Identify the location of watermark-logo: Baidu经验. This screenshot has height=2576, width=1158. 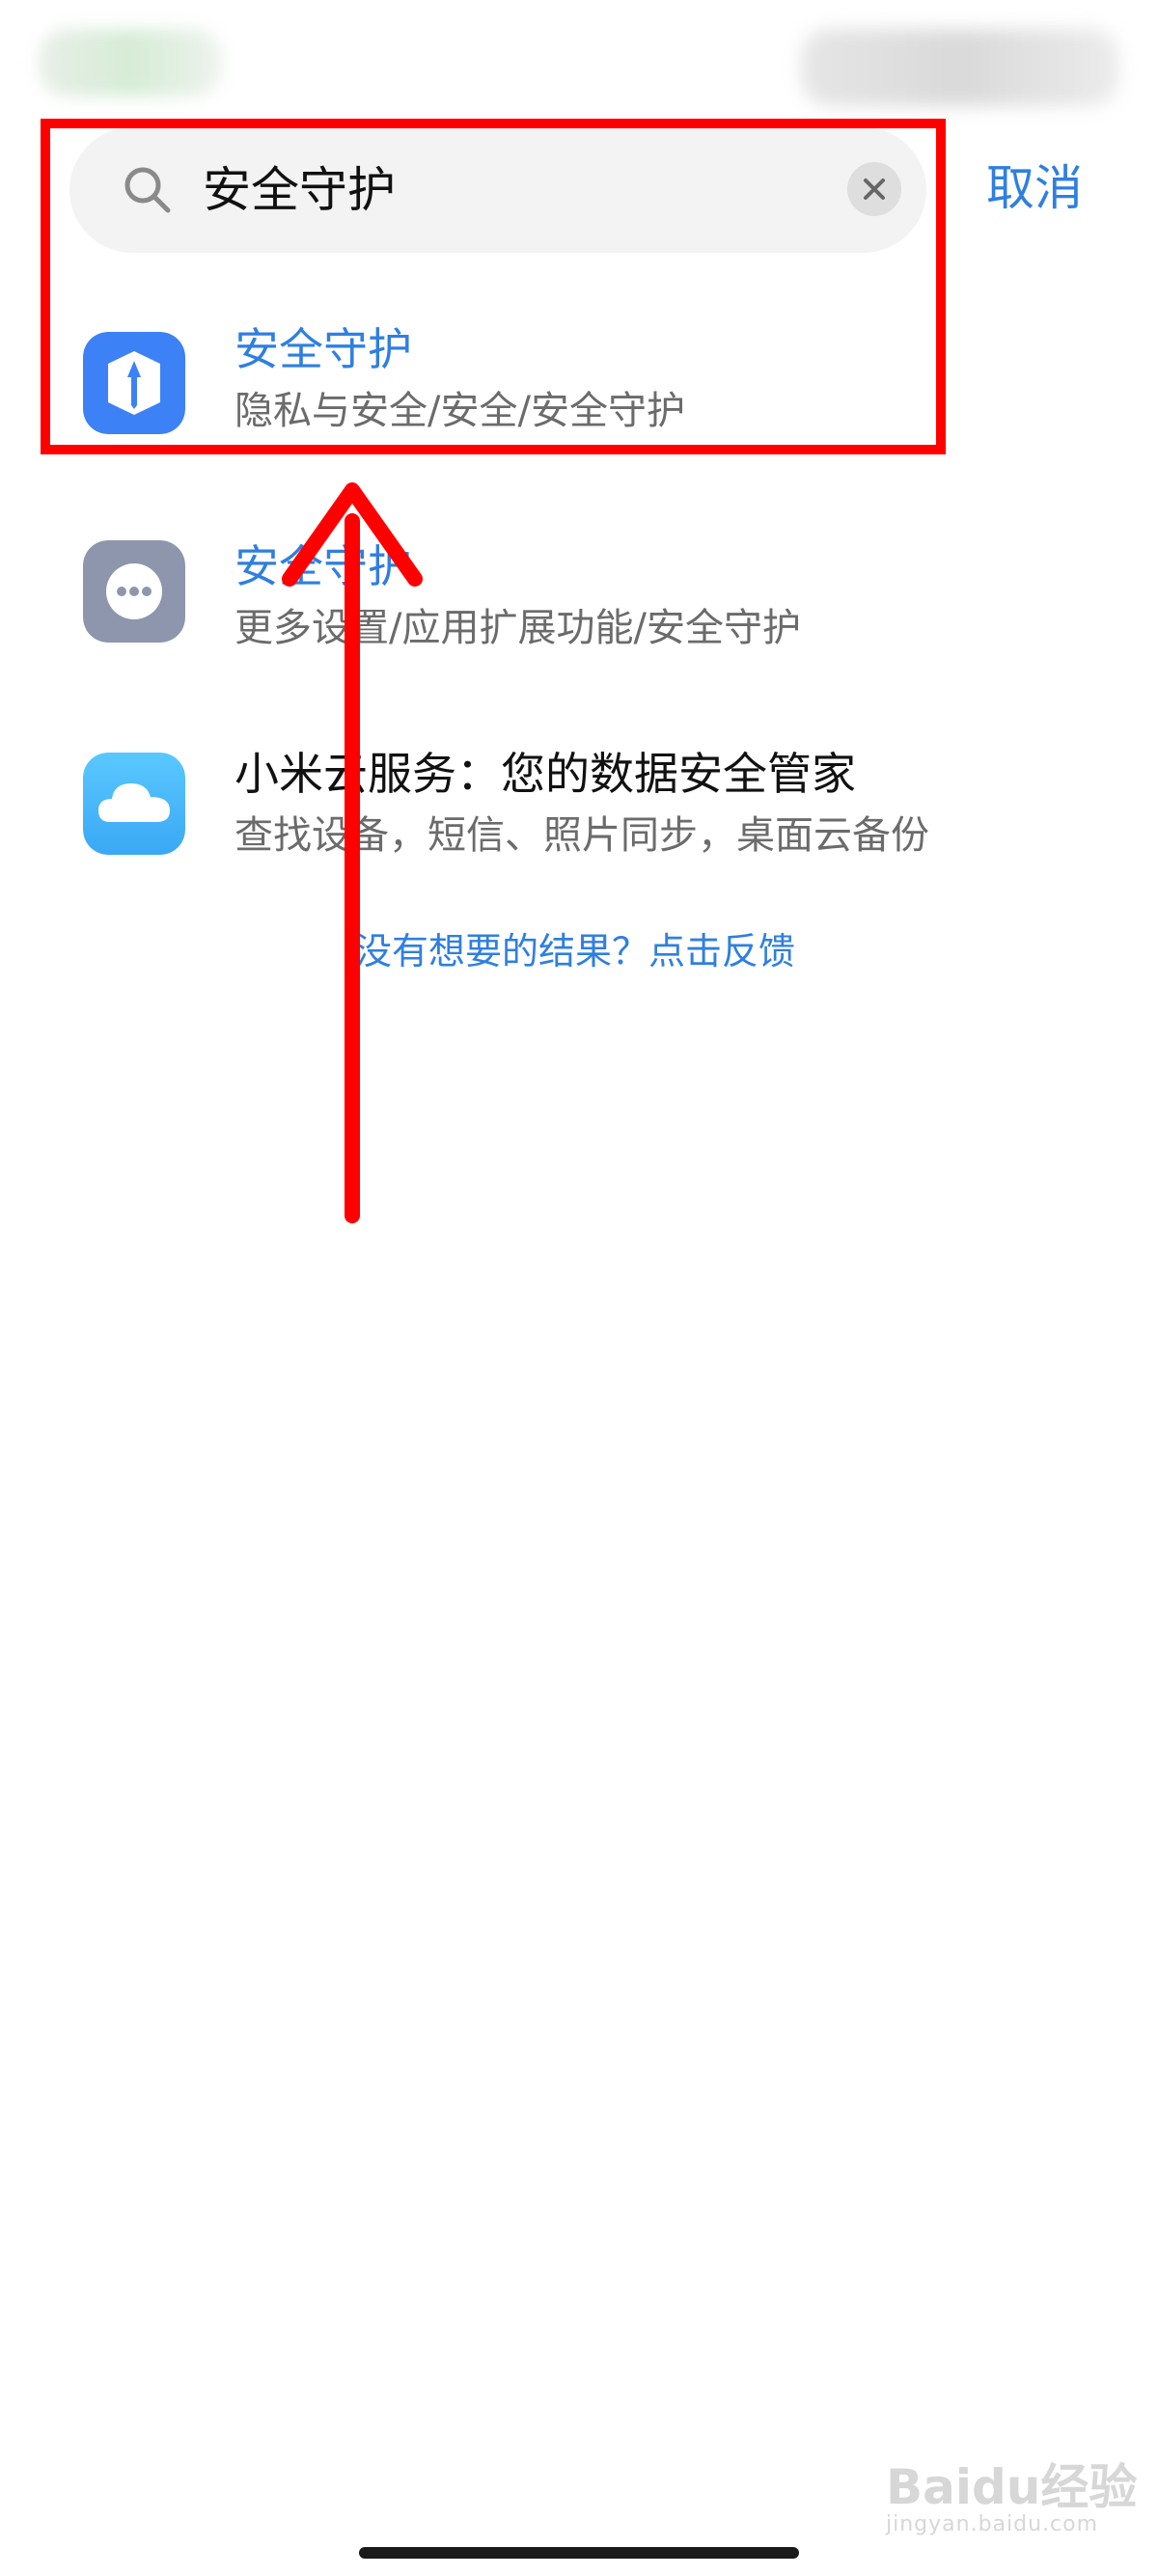
(1012, 2487).